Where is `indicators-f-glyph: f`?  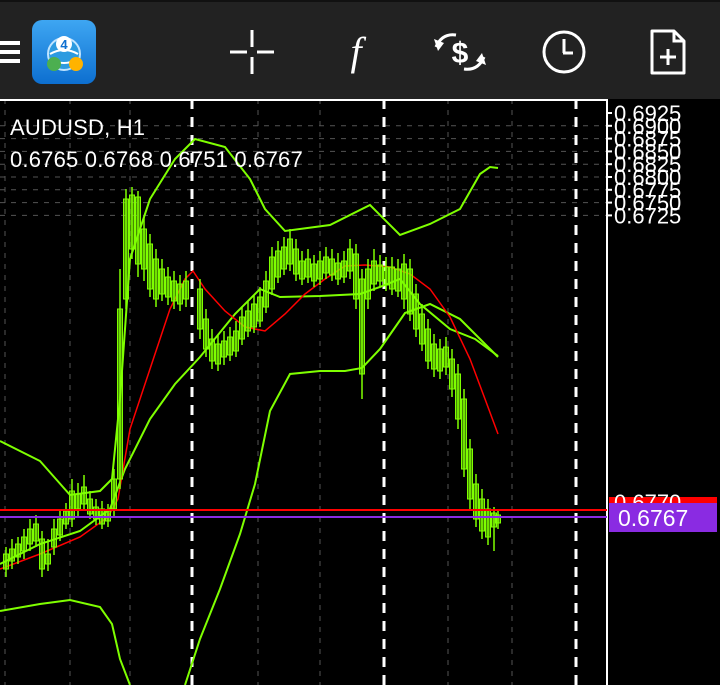 indicators-f-glyph: f is located at coordinates (356, 51).